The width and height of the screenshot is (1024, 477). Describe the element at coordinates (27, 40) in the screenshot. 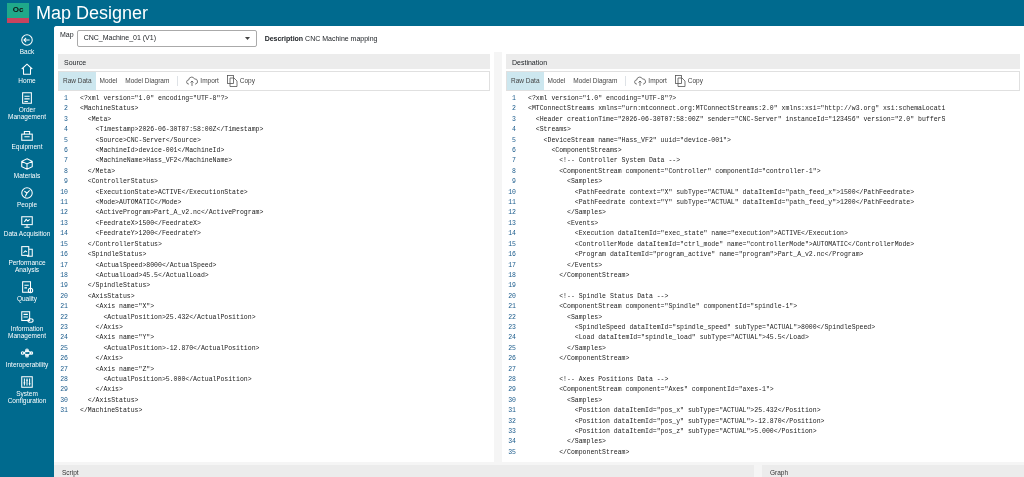

I see `back-icon` at that location.